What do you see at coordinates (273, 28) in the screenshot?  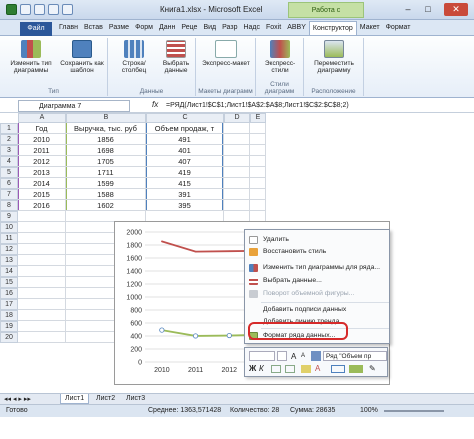 I see `tab-foxit: Foxit` at bounding box center [273, 28].